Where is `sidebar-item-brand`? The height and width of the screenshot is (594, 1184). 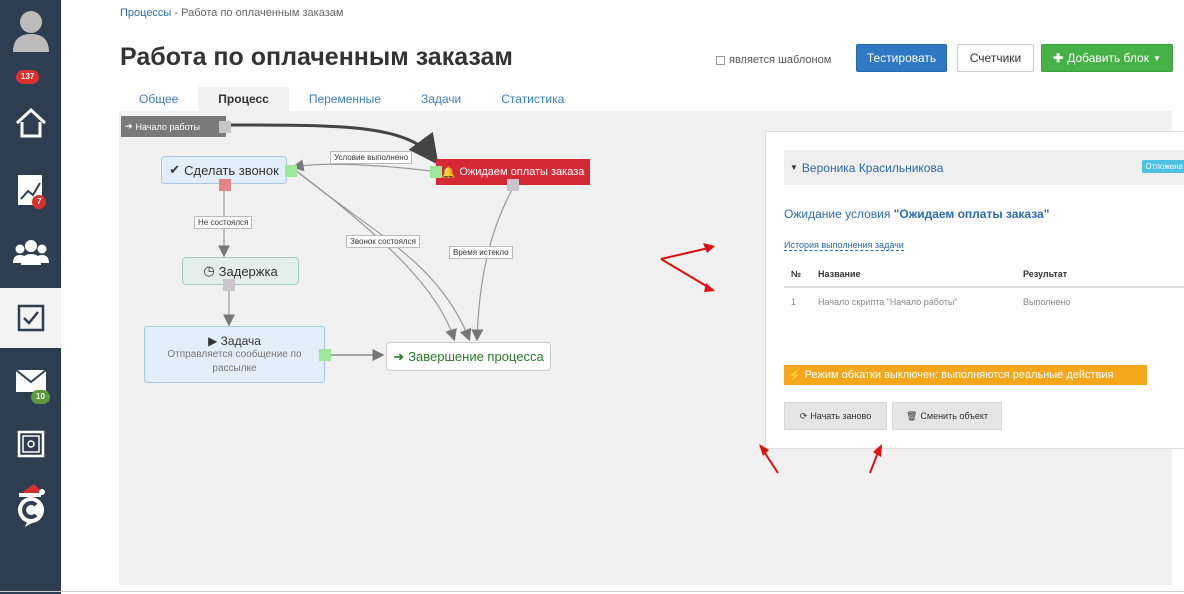 sidebar-item-brand is located at coordinates (30, 505).